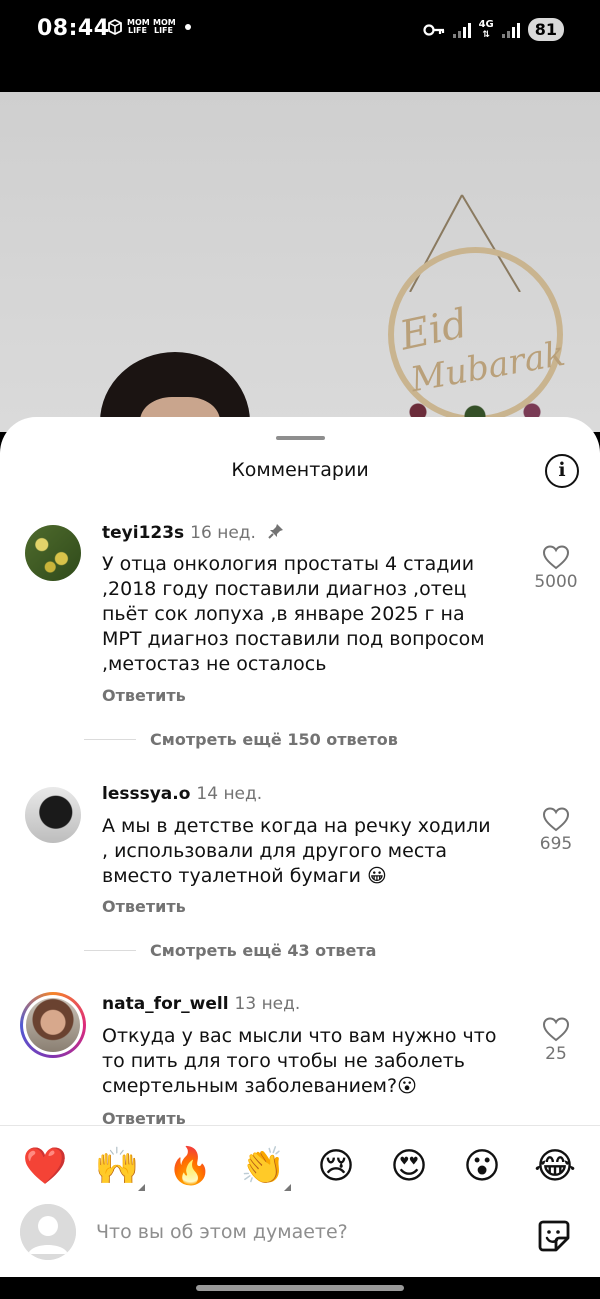  Describe the element at coordinates (433, 29) in the screenshot. I see `vpn-key-icon` at that location.